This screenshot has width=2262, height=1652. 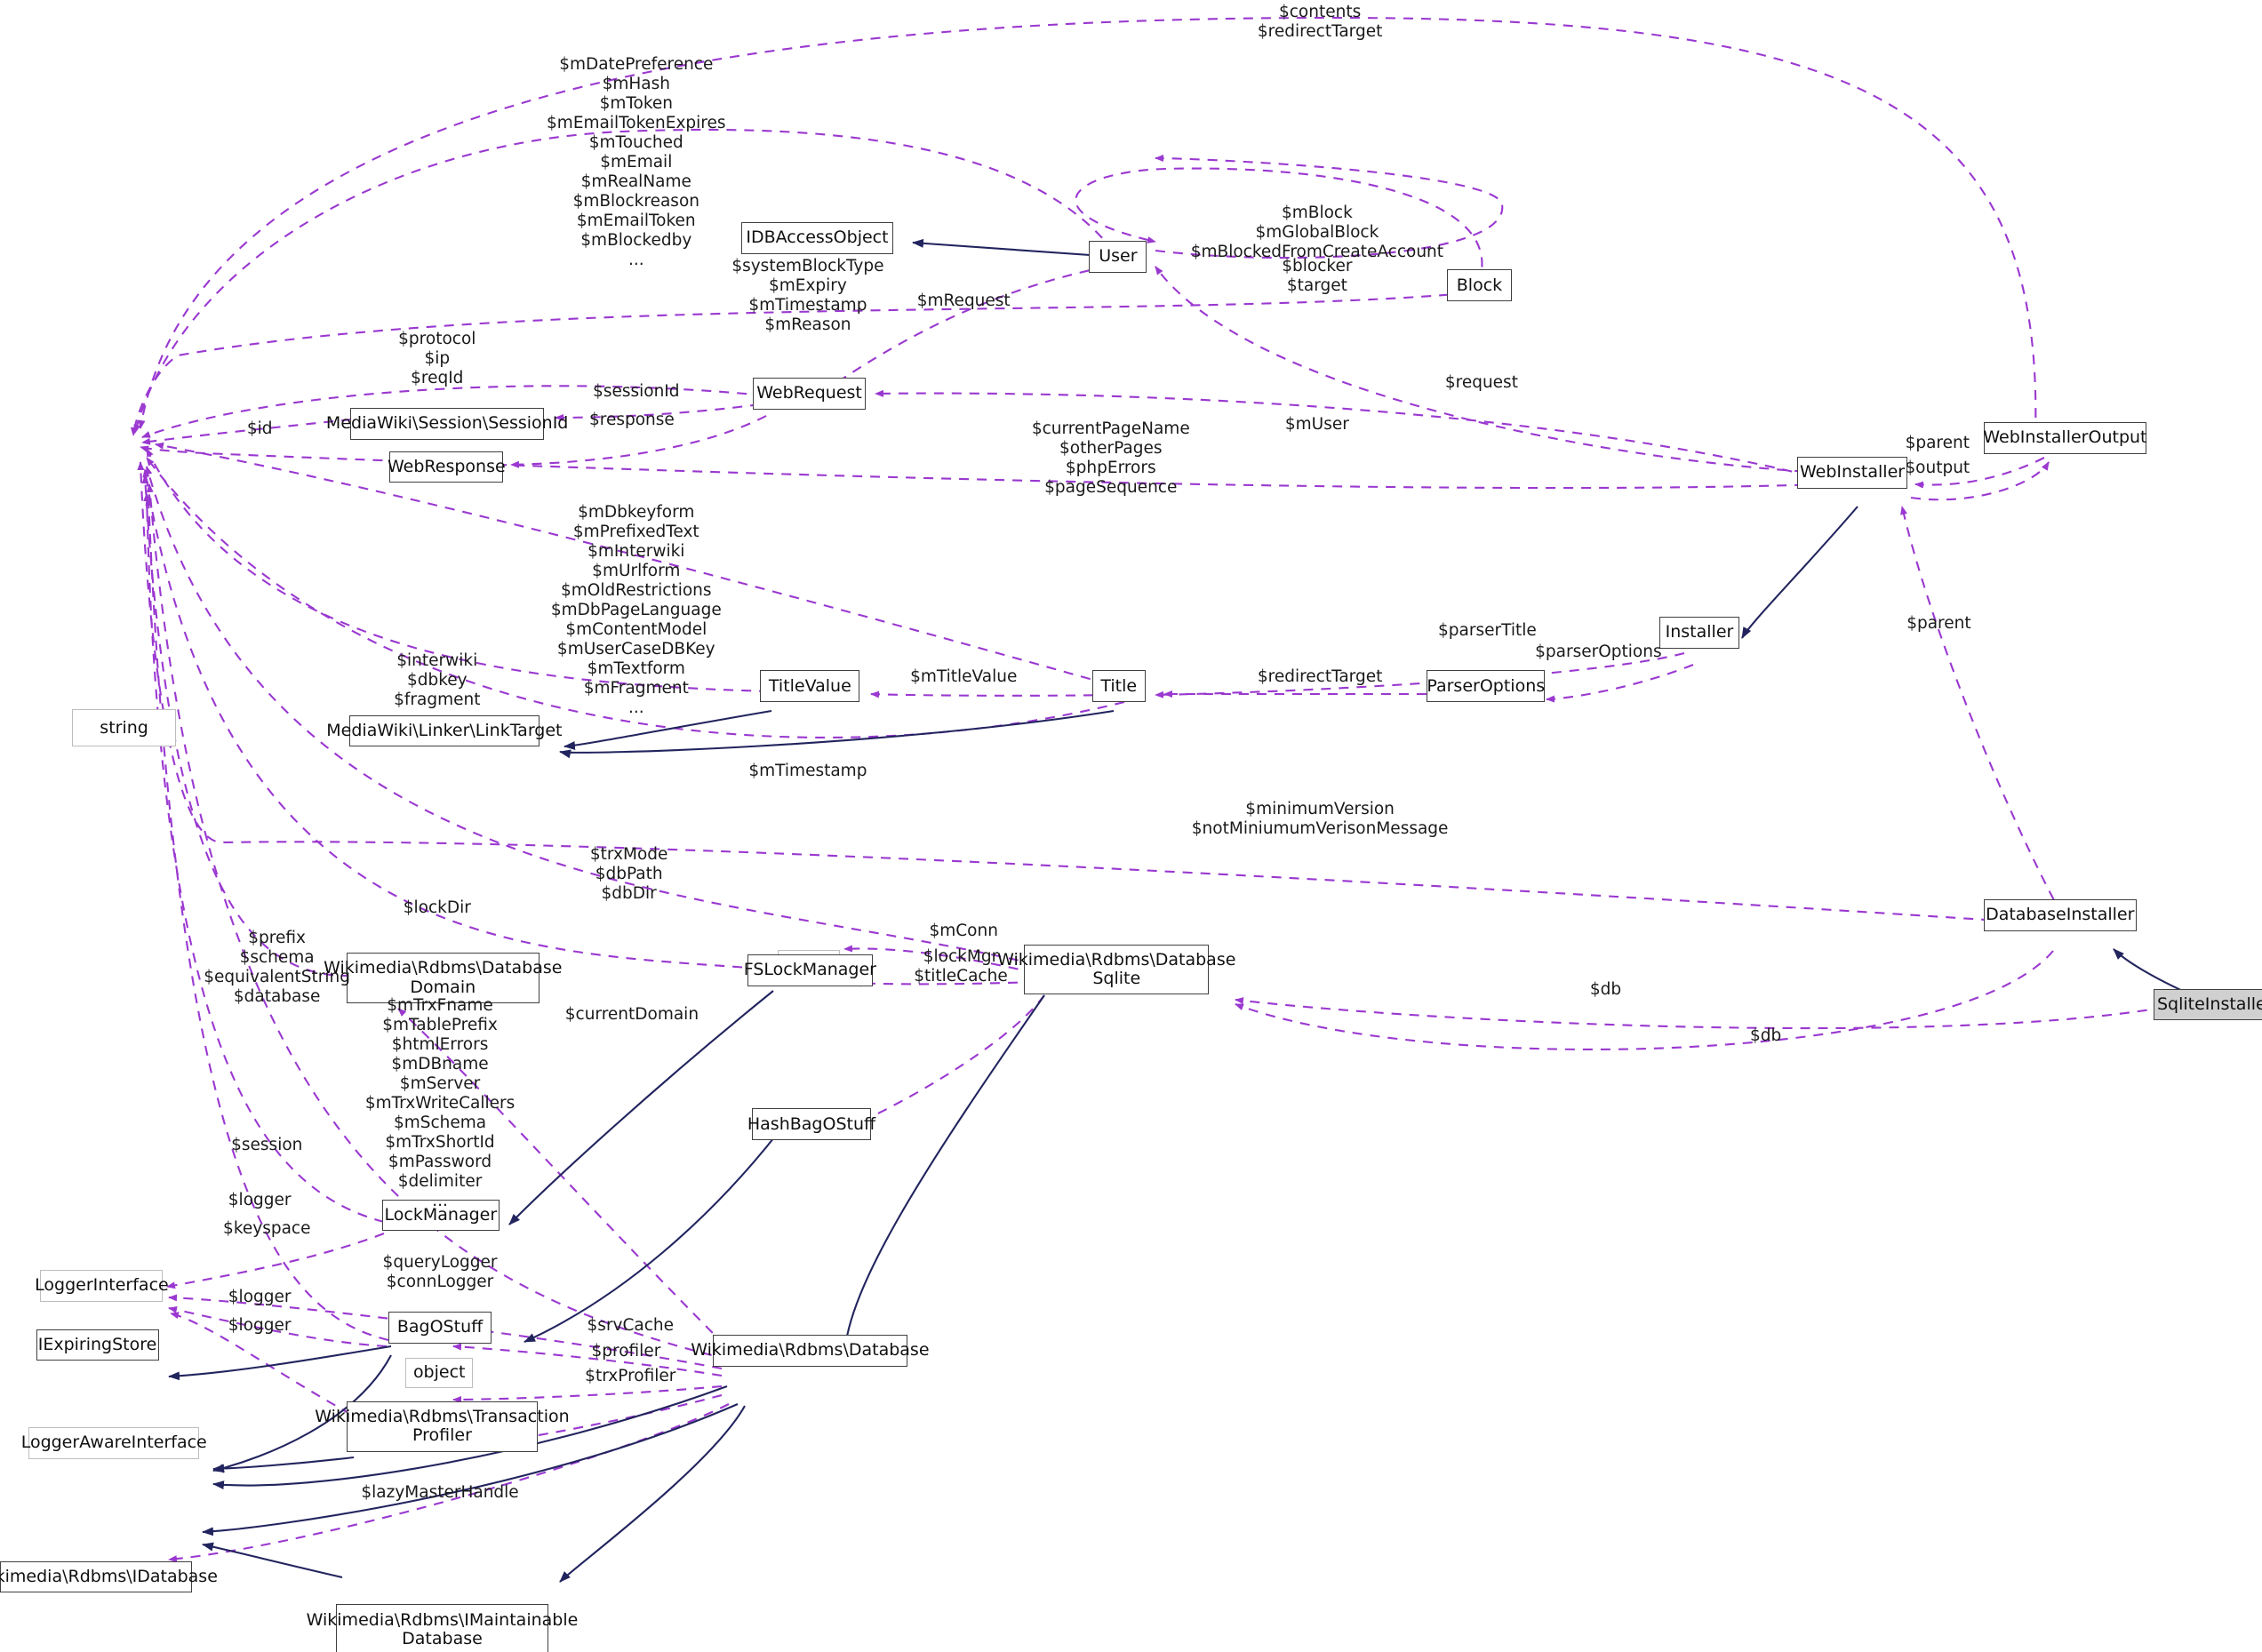 I want to click on class-node-label: MediaWiki\Session\SessionId, so click(x=447, y=423).